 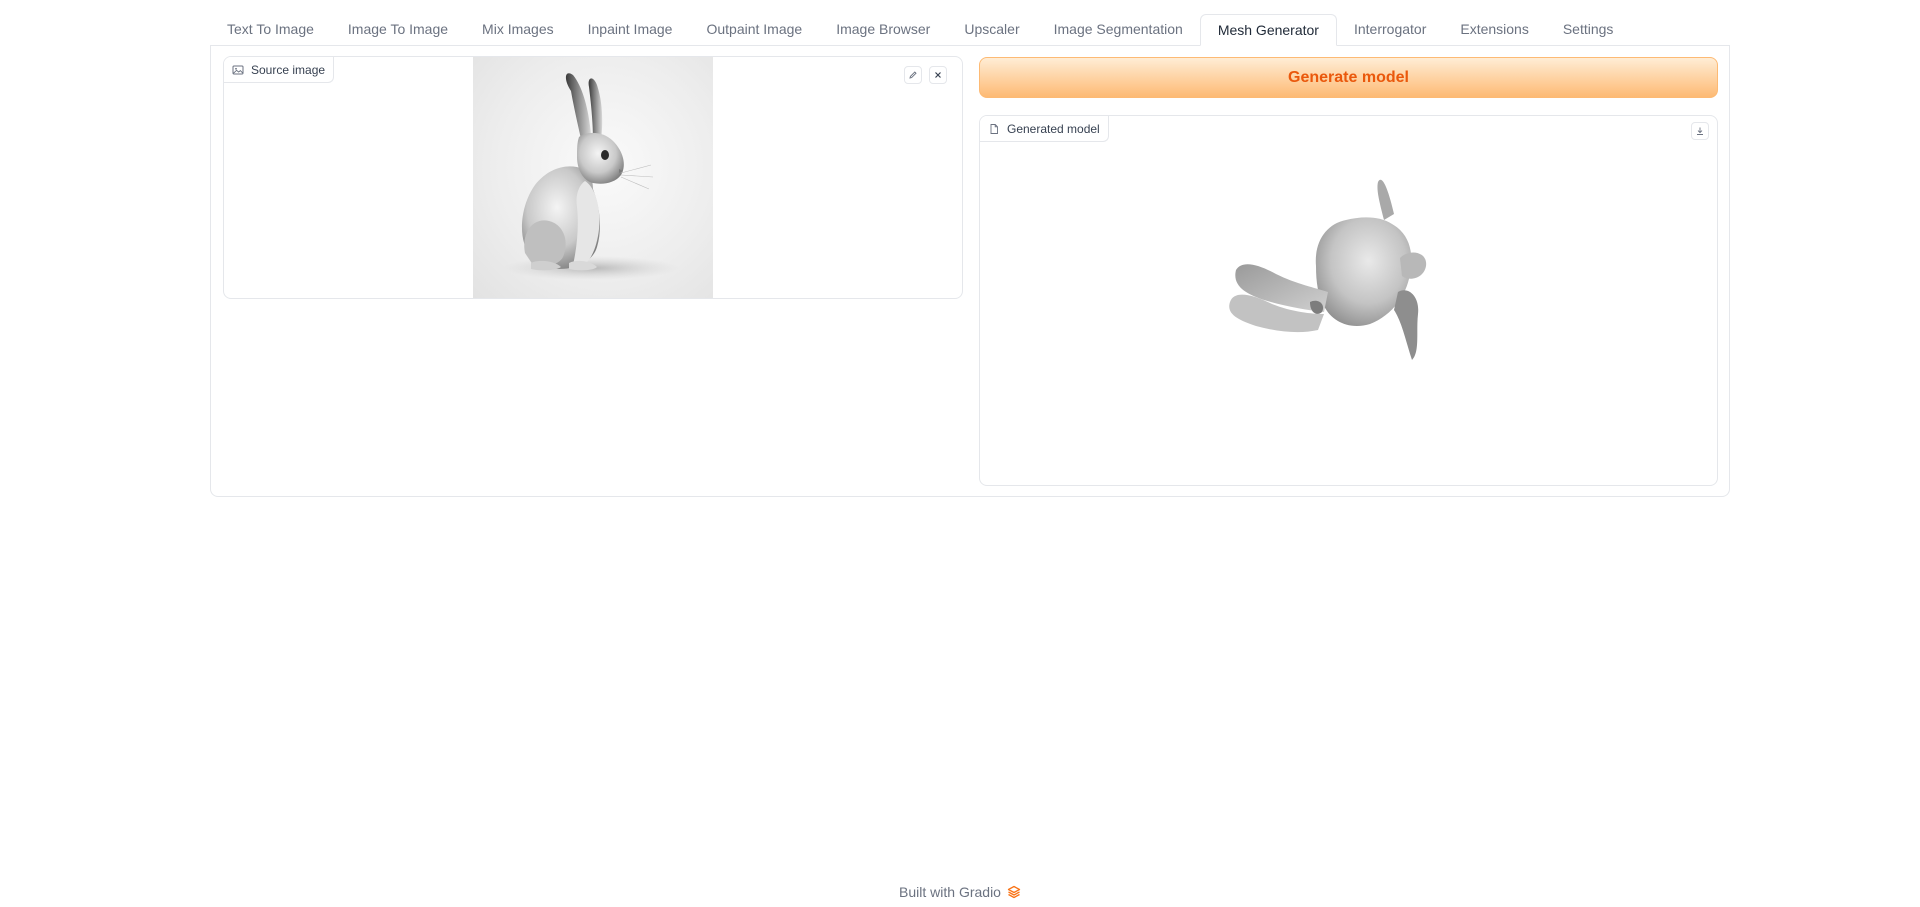 What do you see at coordinates (238, 69) in the screenshot?
I see `image-icon` at bounding box center [238, 69].